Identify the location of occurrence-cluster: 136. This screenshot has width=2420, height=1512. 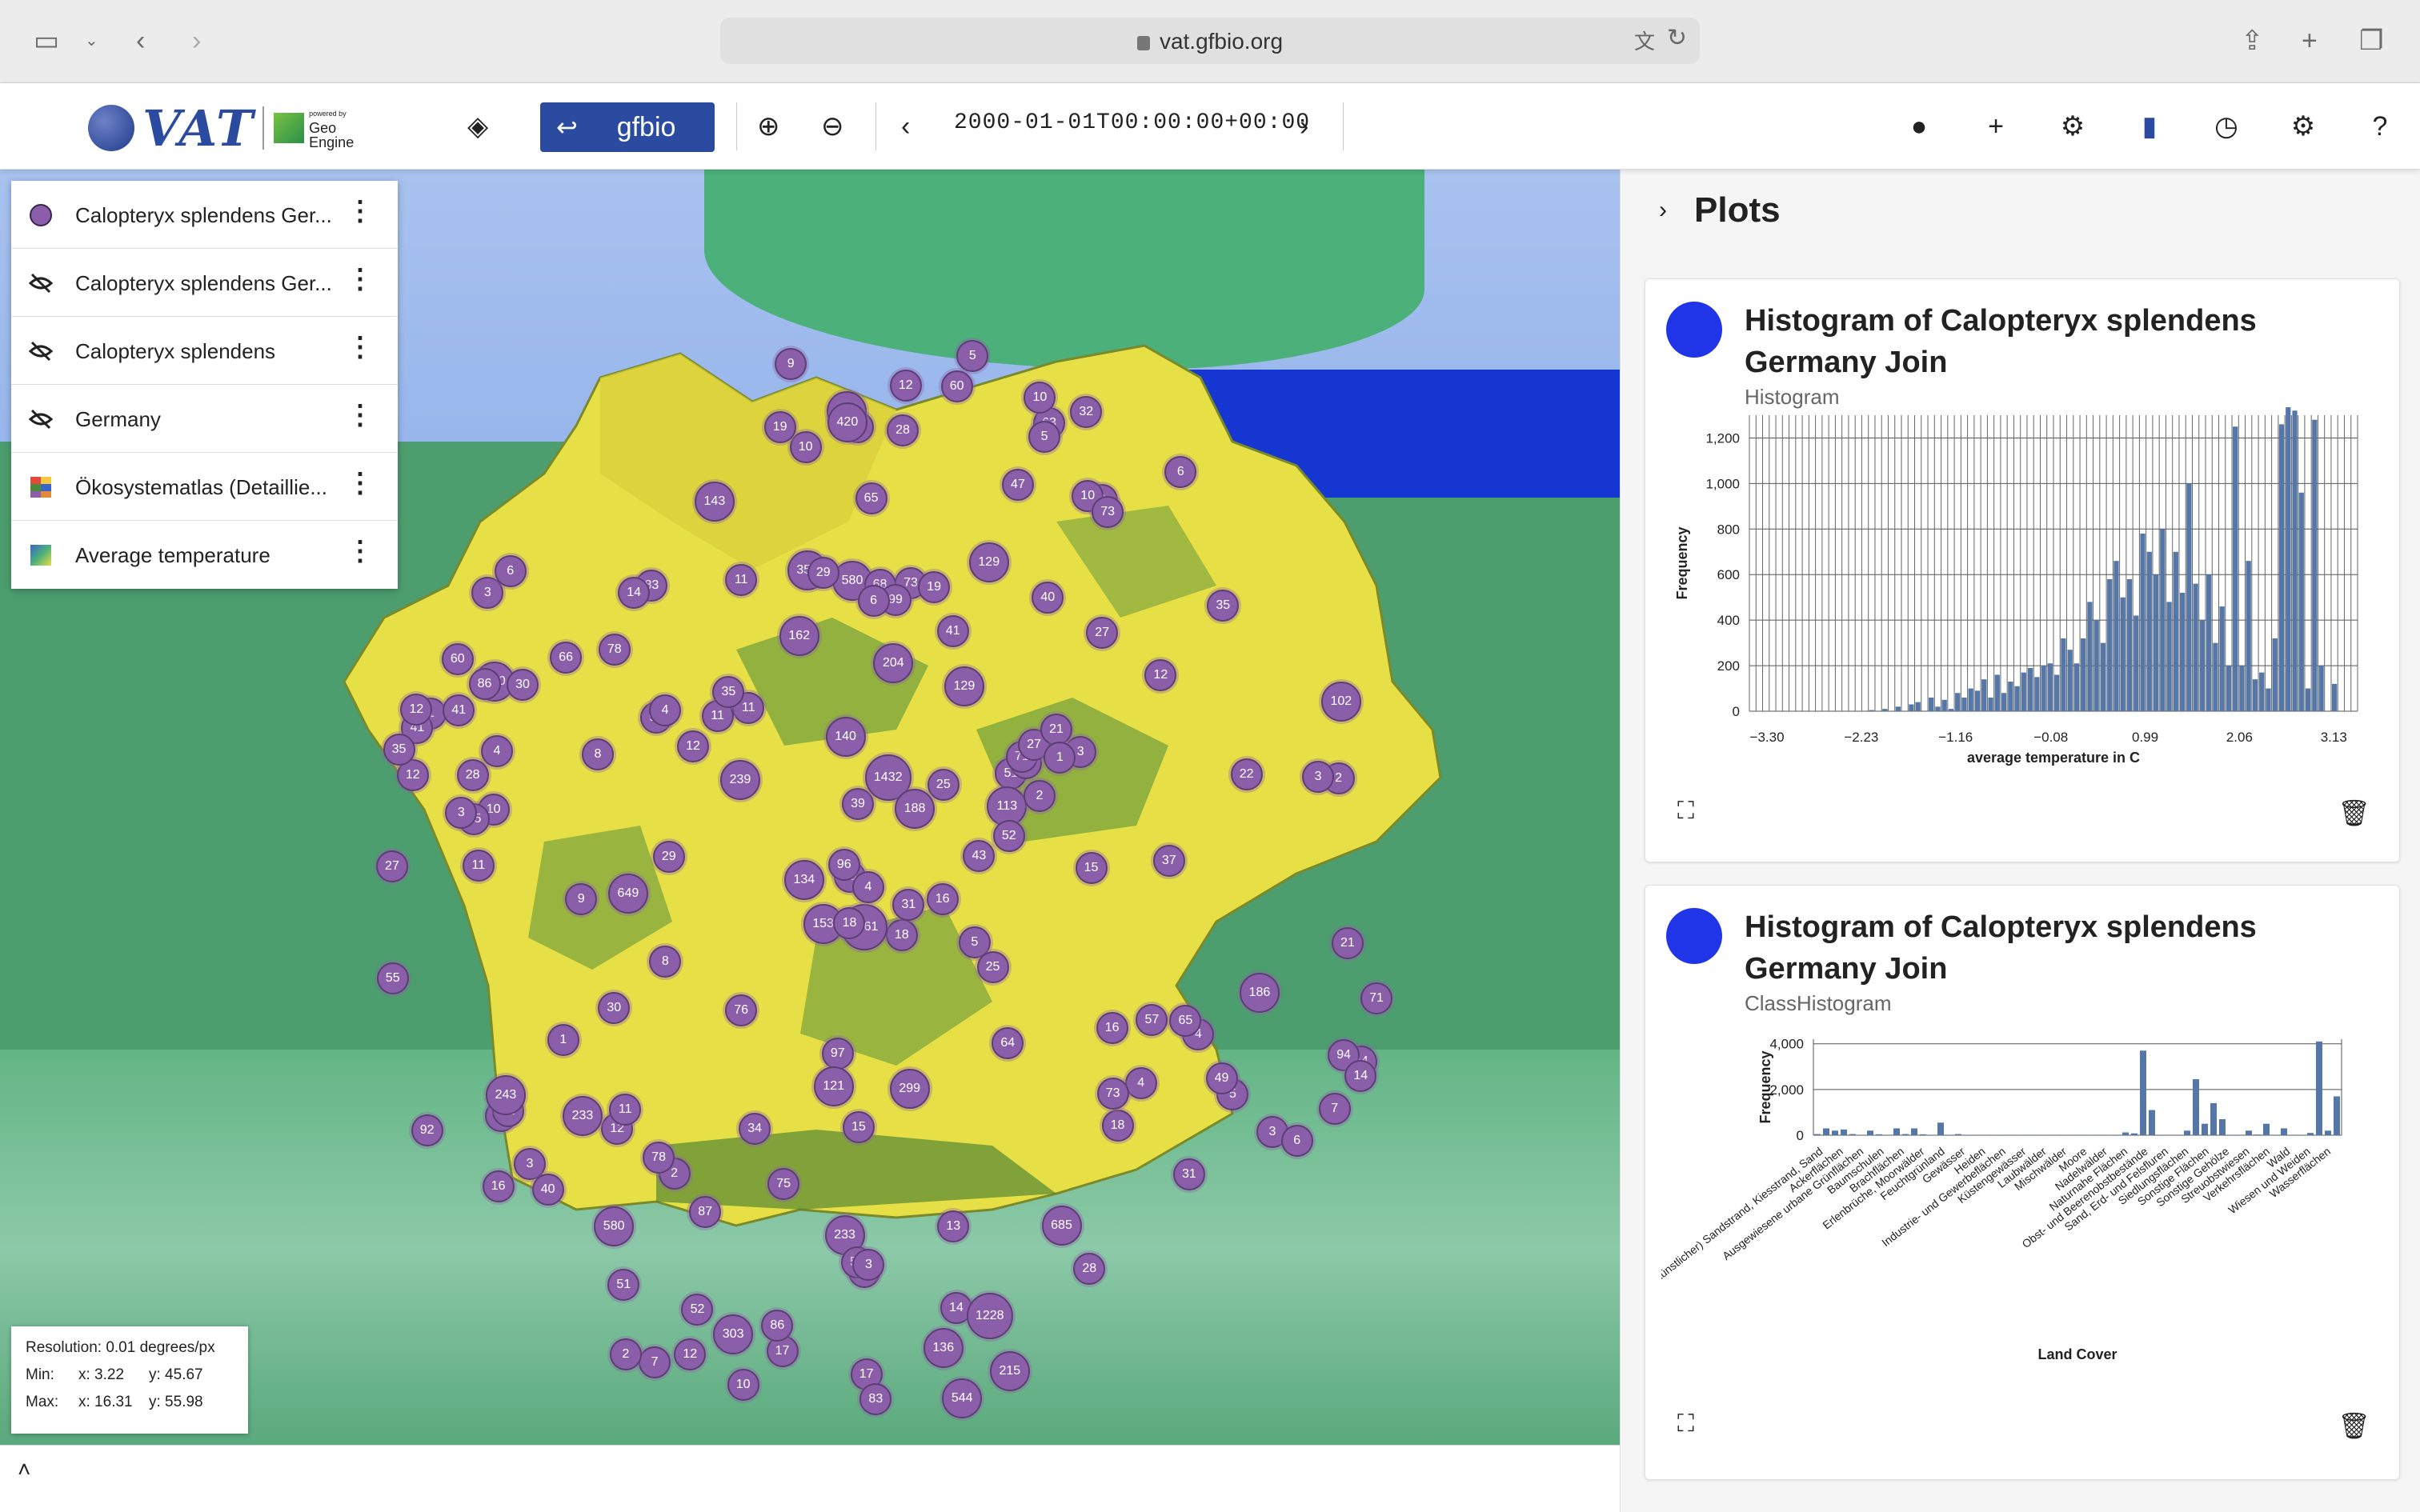
(943, 1348).